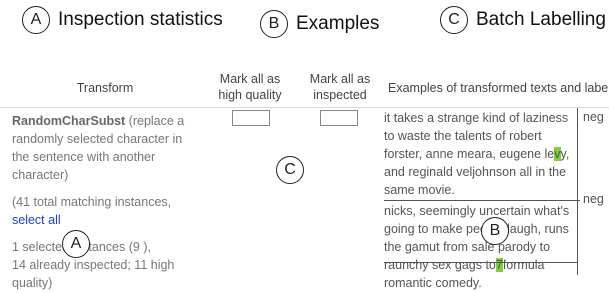  I want to click on annotation-a-circle: A, so click(36, 20).